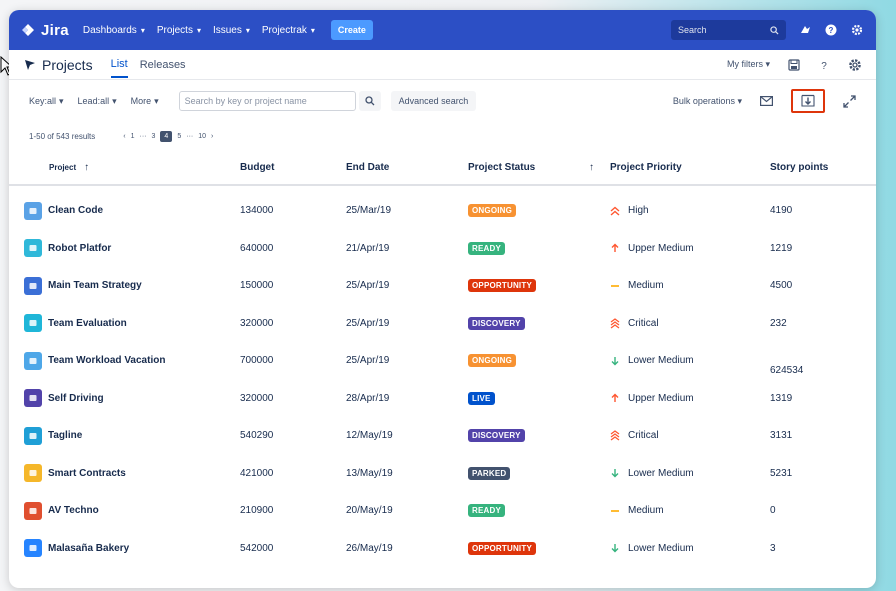 The height and width of the screenshot is (591, 896). Describe the element at coordinates (119, 65) in the screenshot. I see `tab-list: List` at that location.